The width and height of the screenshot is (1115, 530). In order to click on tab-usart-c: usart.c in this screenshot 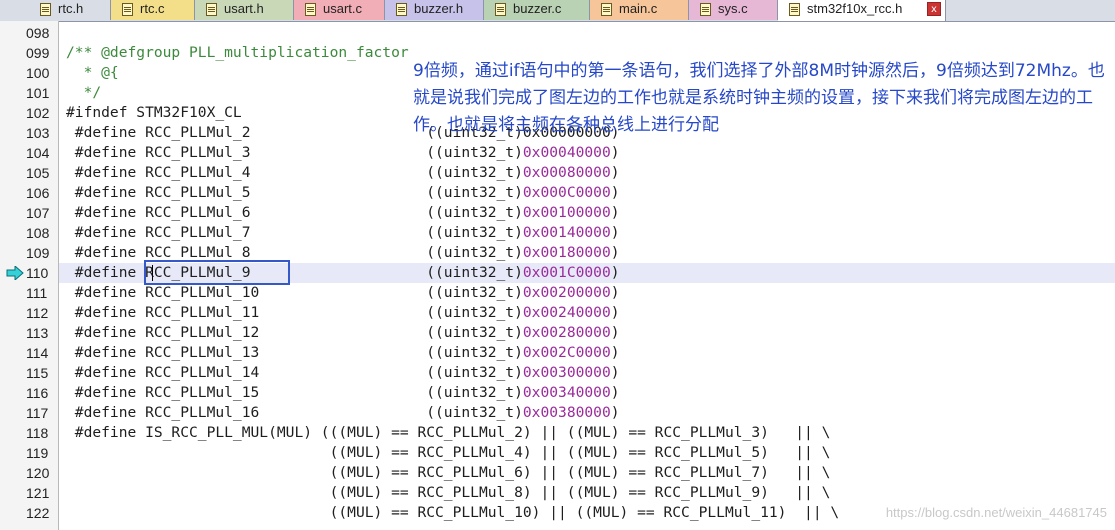, I will do `click(339, 10)`.